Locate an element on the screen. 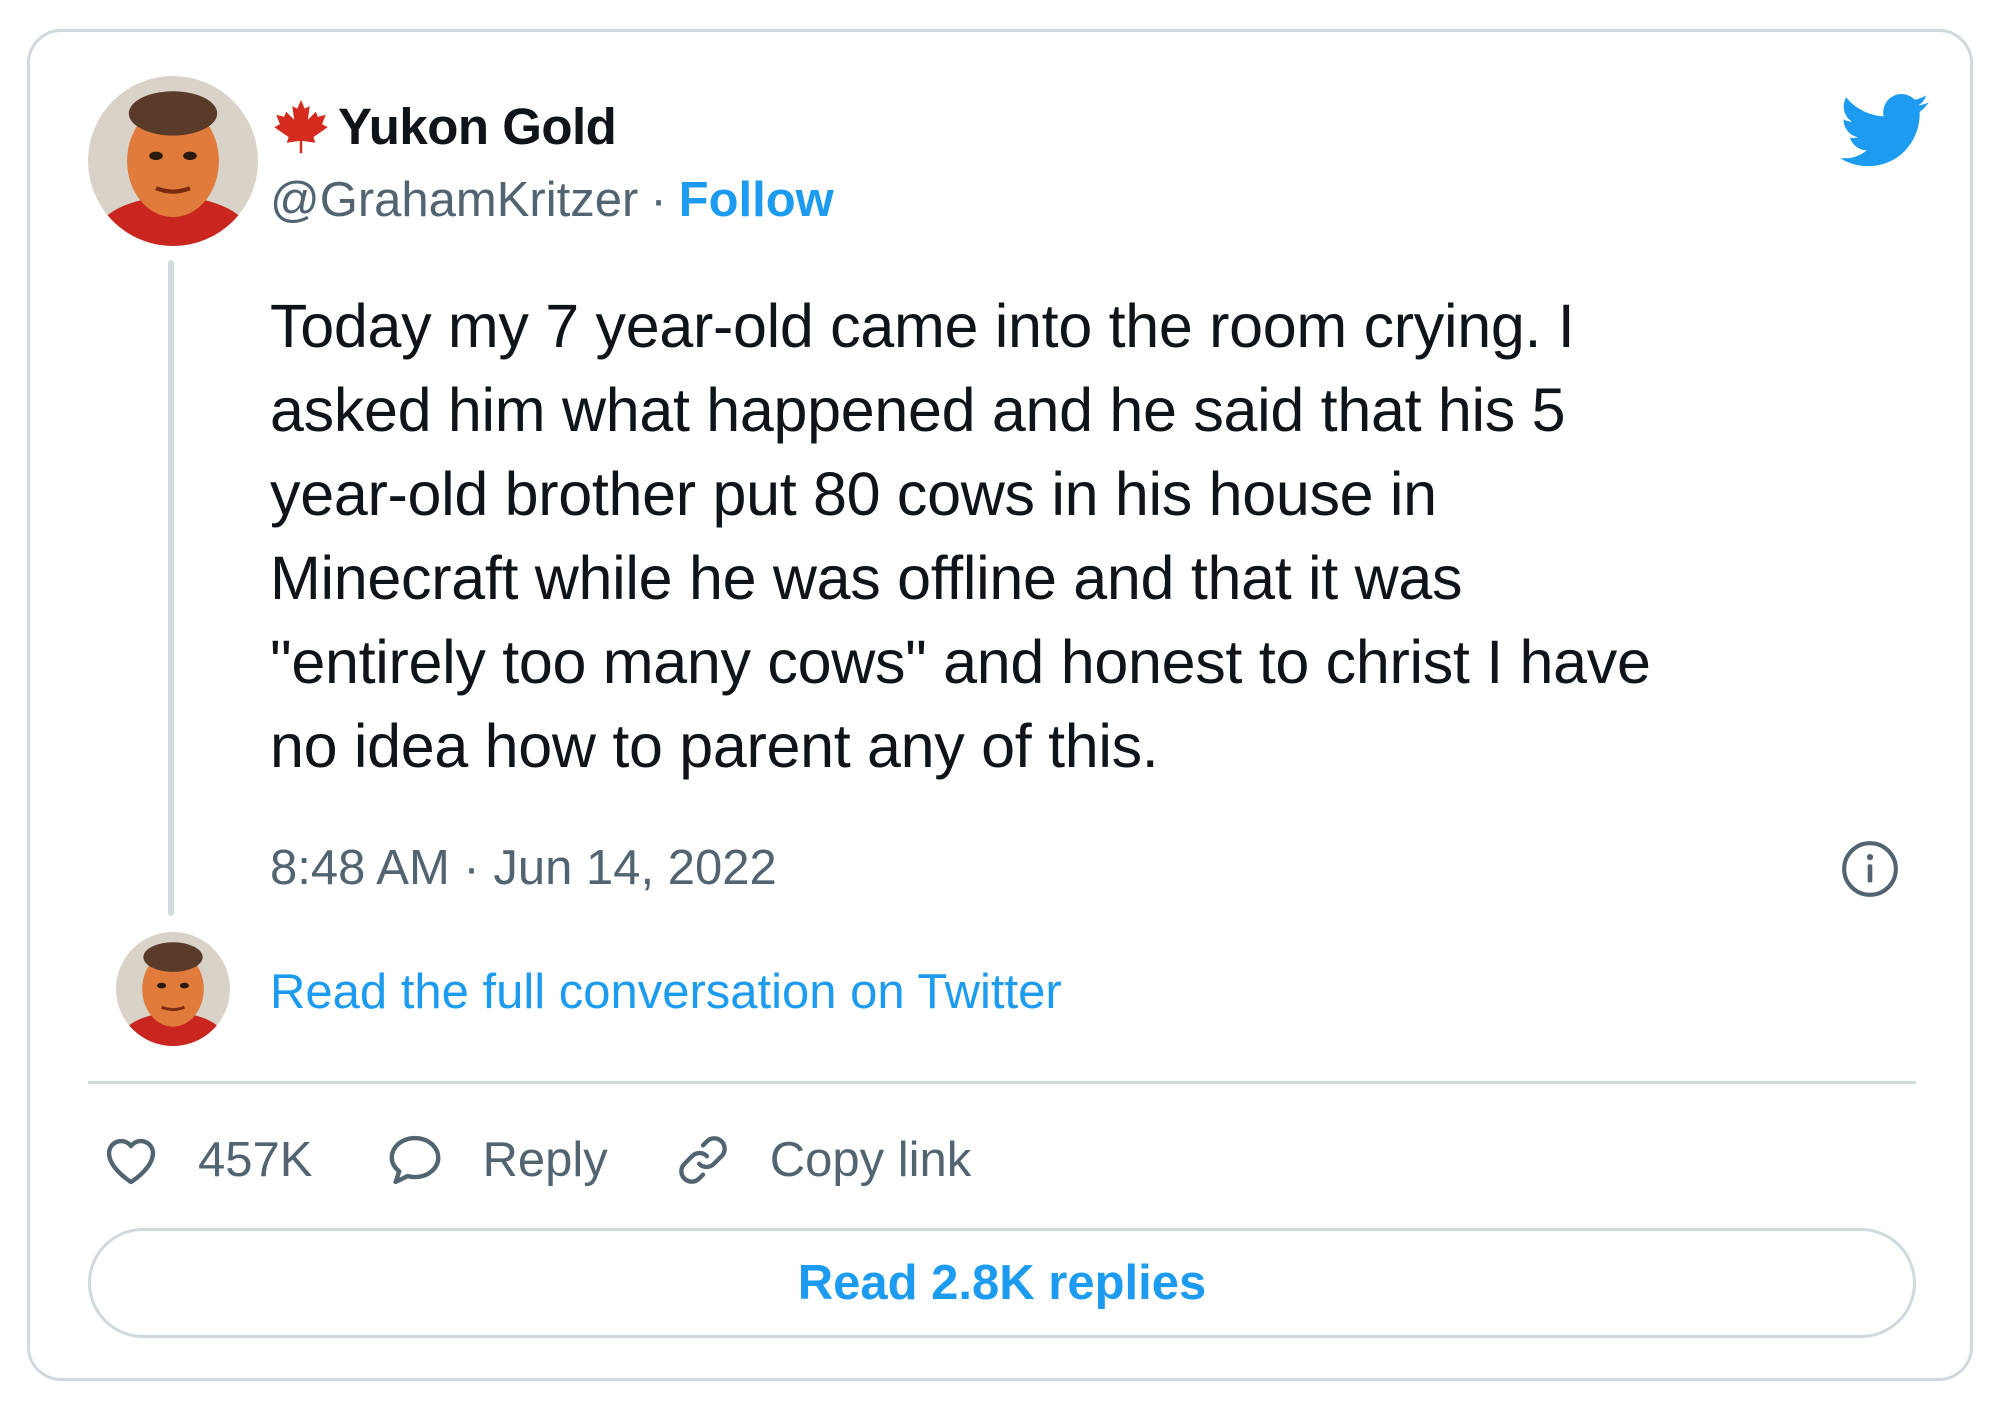  read-replies-label: Read 2.8K replies is located at coordinates (1002, 1283).